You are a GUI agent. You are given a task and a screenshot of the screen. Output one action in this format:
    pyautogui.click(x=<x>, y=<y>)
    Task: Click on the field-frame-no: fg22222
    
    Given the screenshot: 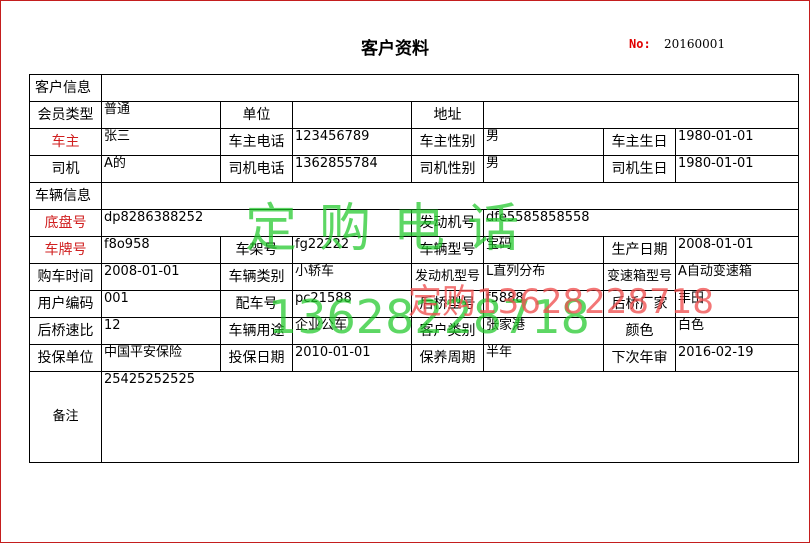 What is the action you would take?
    pyautogui.click(x=352, y=250)
    